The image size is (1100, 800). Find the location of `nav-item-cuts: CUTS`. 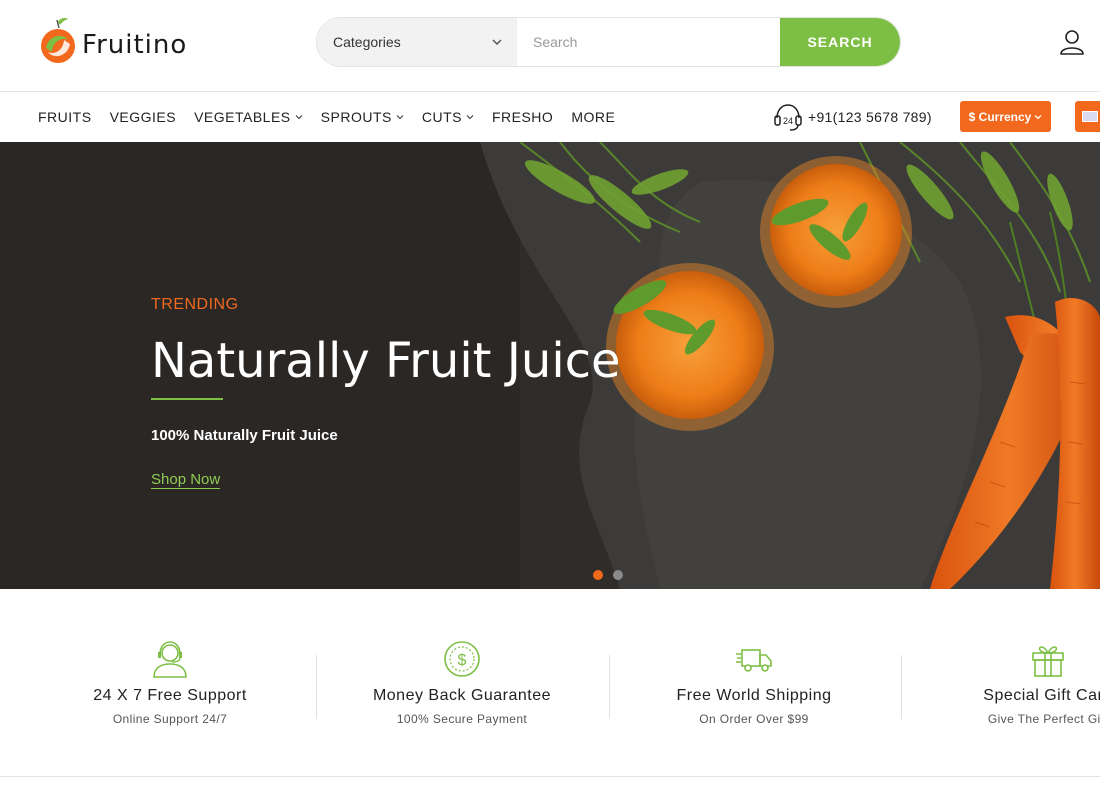

nav-item-cuts: CUTS is located at coordinates (448, 117).